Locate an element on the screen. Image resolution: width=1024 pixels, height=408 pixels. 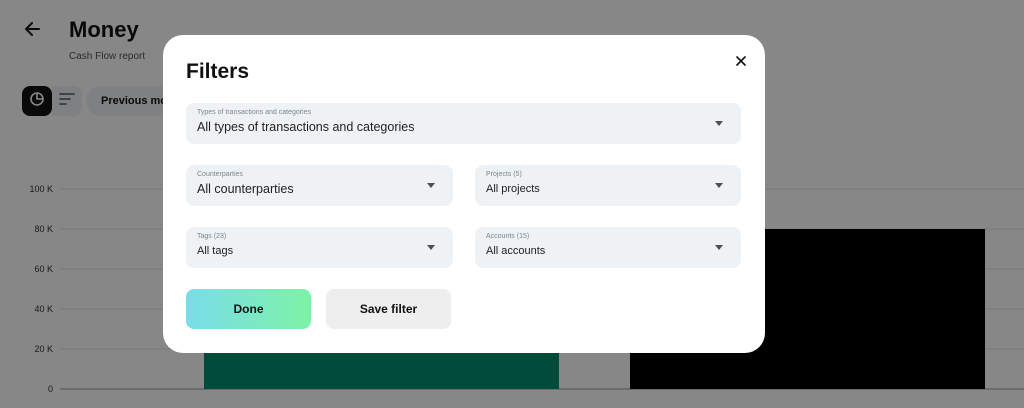
types-filter-value: All types of transactions and categories is located at coordinates (306, 127).